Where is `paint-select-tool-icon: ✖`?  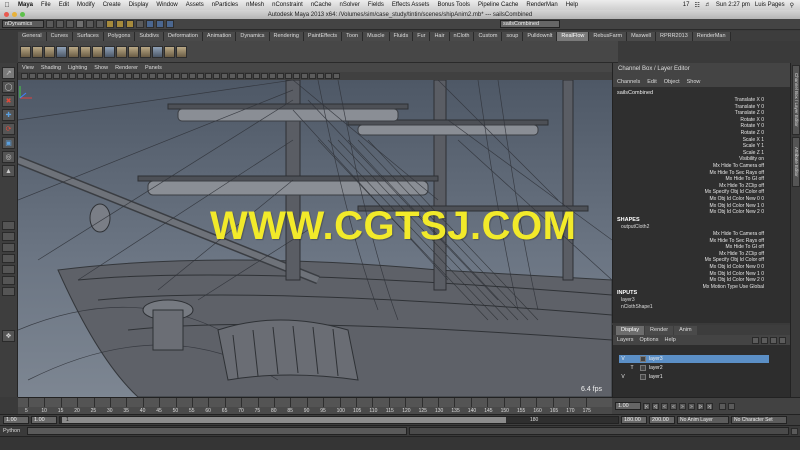 paint-select-tool-icon: ✖ is located at coordinates (8, 101).